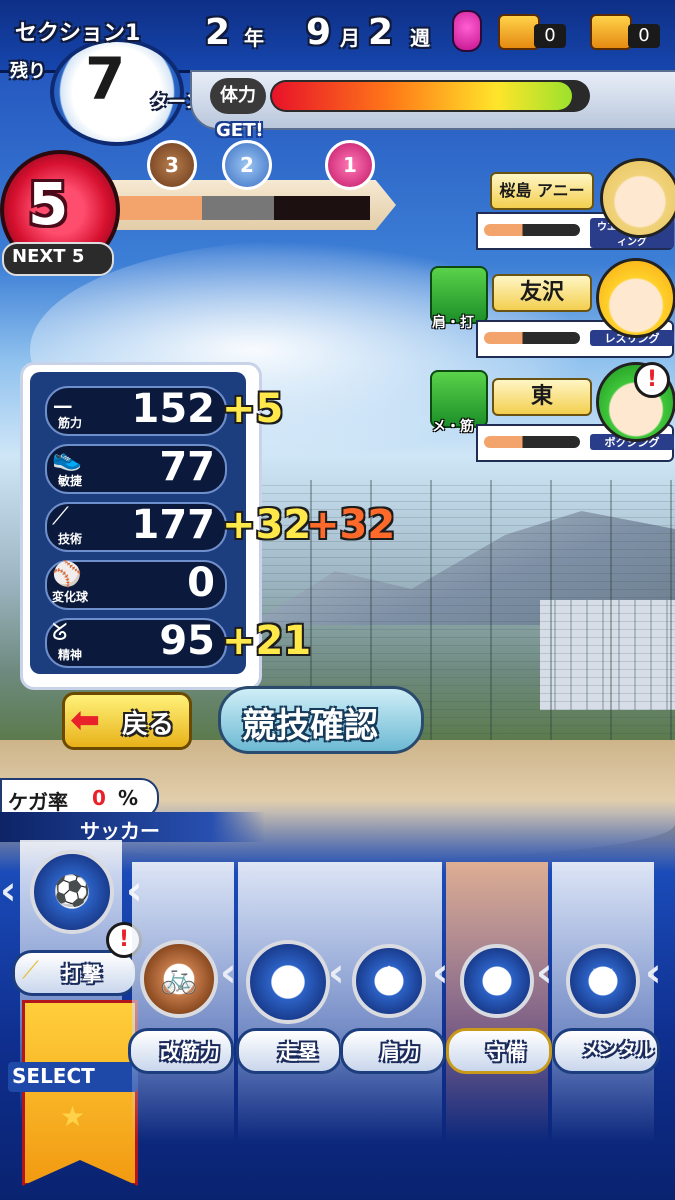 This screenshot has width=675, height=1200. I want to click on skill-tag-label: メ・筋, so click(453, 427).